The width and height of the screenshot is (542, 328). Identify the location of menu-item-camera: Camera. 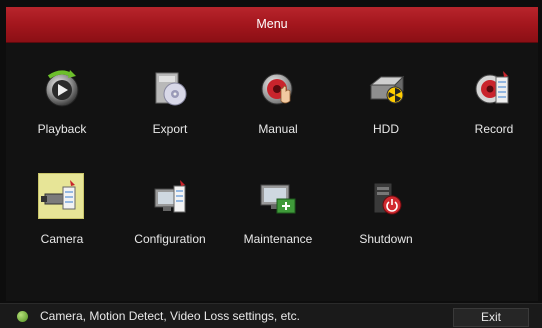
(62, 203).